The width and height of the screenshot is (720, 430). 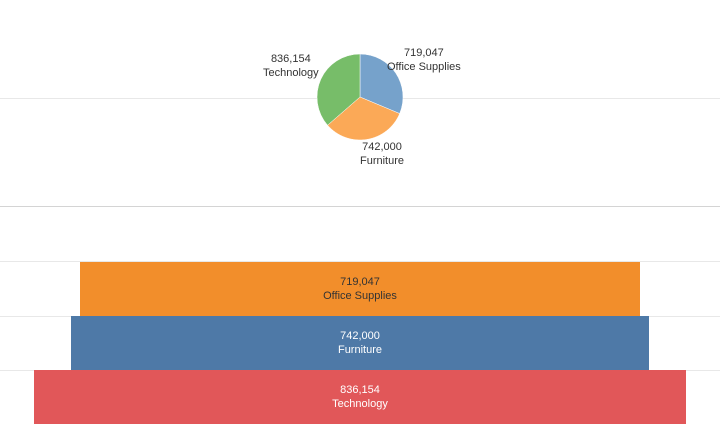 I want to click on funnel-bar-technology: 836,154 Technology, so click(x=360, y=397).